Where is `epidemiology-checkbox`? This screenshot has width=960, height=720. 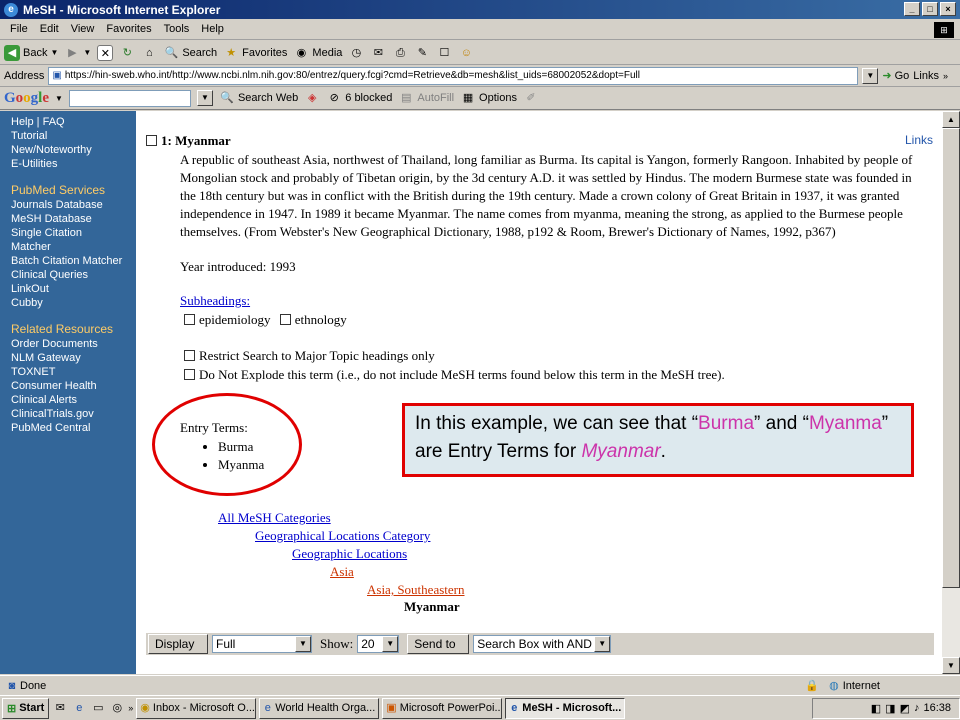
epidemiology-checkbox is located at coordinates (189, 319).